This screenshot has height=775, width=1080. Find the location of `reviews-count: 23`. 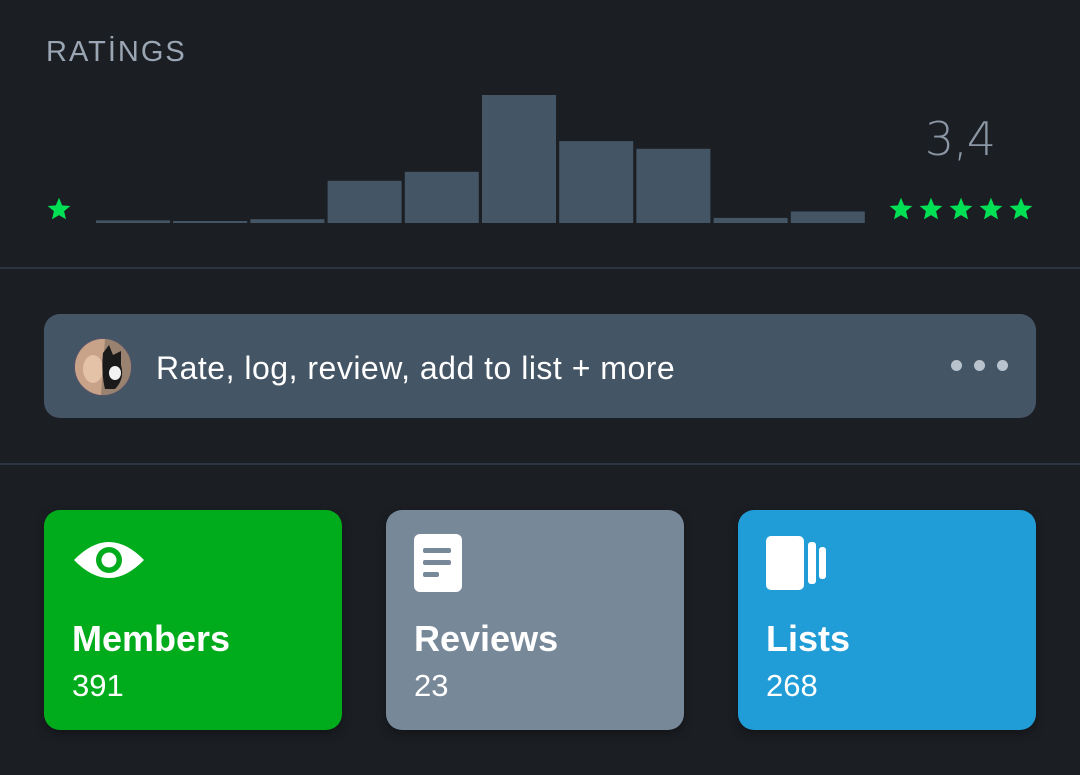

reviews-count: 23 is located at coordinates (431, 685).